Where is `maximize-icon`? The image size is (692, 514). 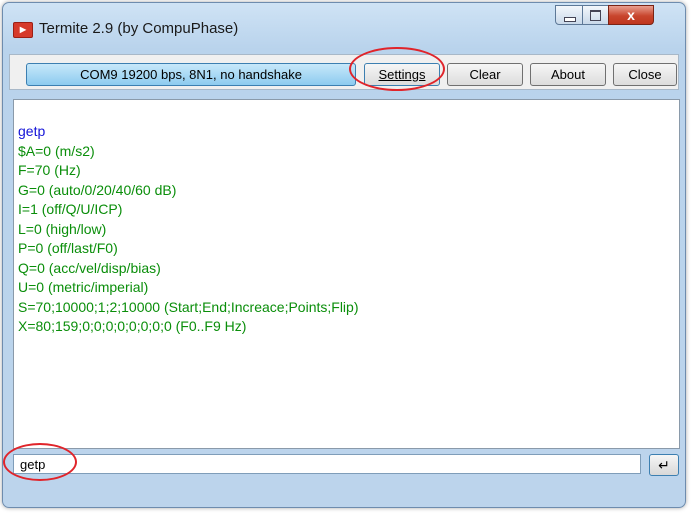 maximize-icon is located at coordinates (595, 15).